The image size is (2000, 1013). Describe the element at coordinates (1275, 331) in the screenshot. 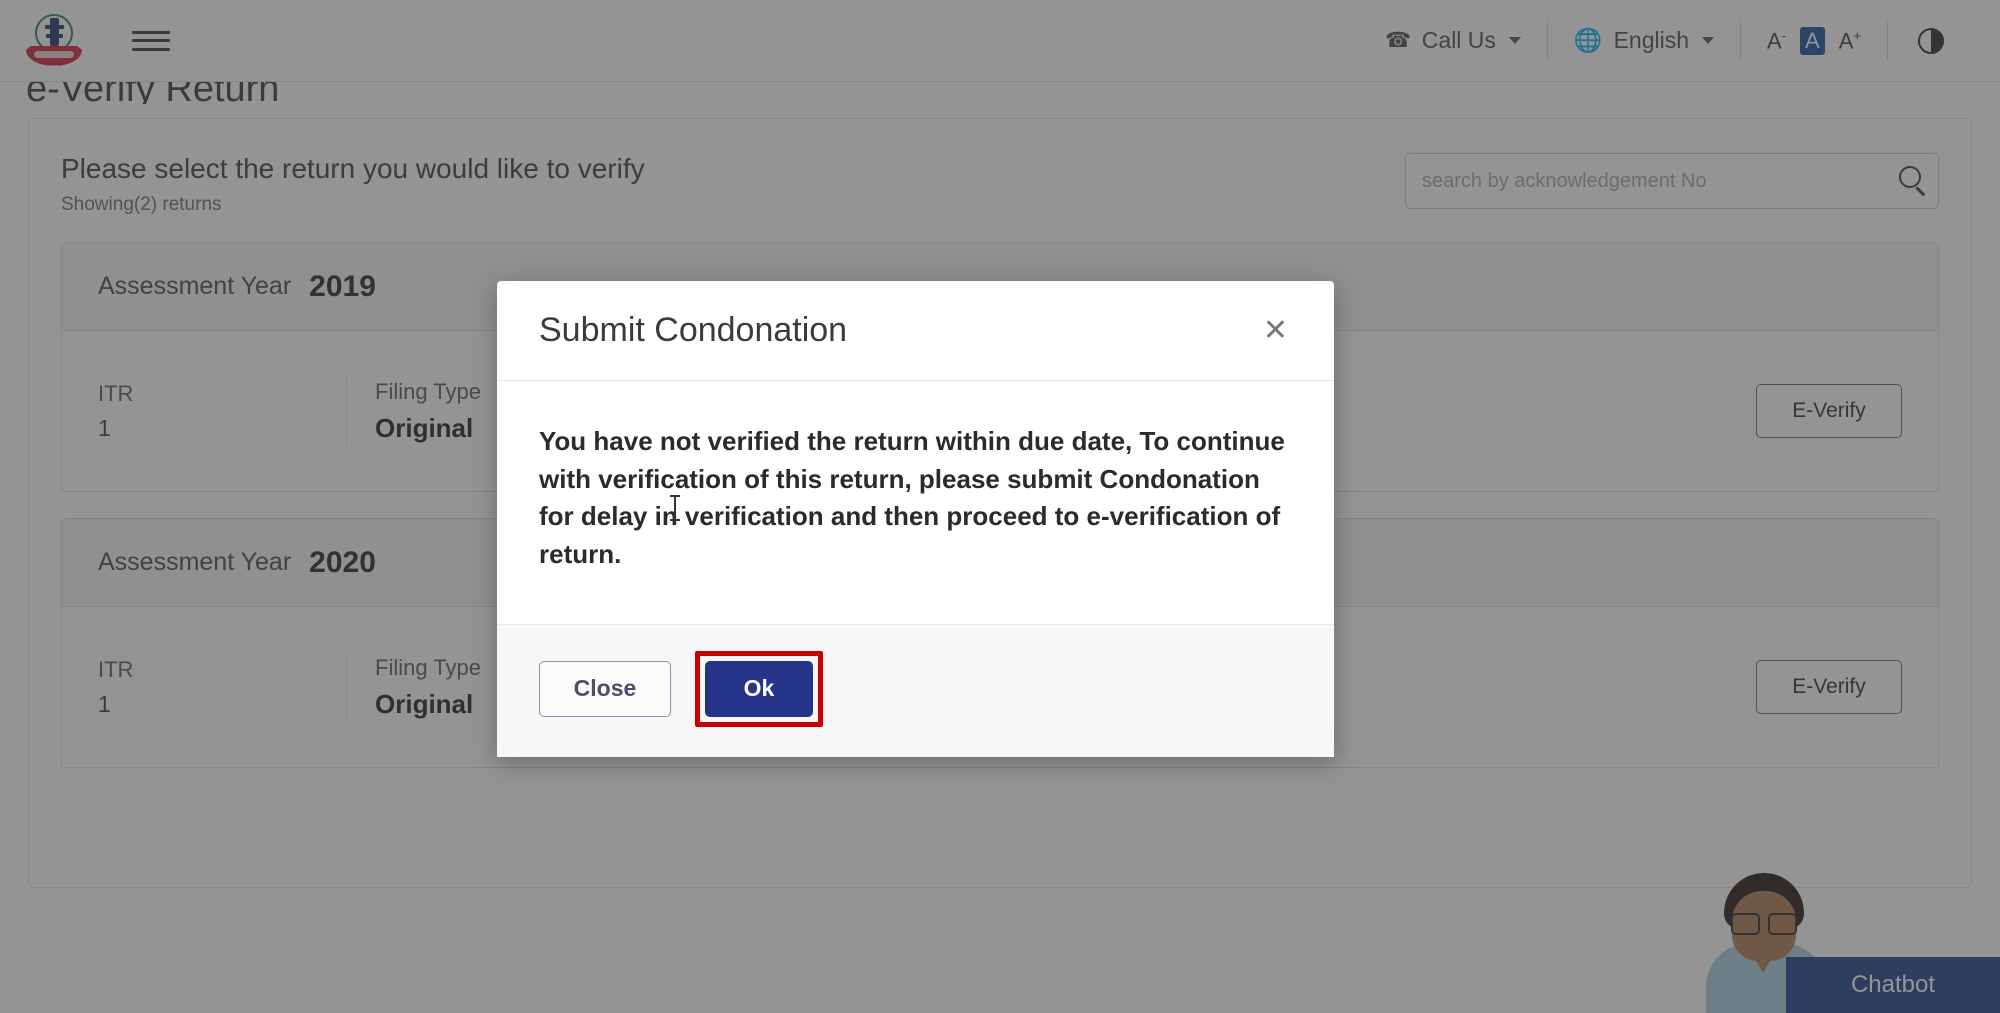

I see `close-icon: ✕` at that location.